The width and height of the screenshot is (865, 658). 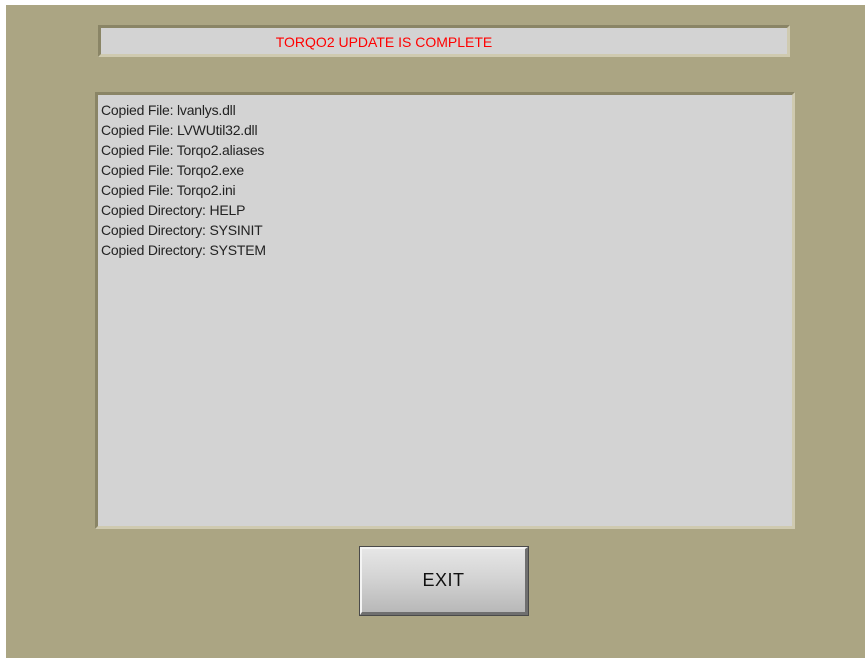 I want to click on log-line: Copied File: LVWUtil32.dll, so click(x=179, y=130).